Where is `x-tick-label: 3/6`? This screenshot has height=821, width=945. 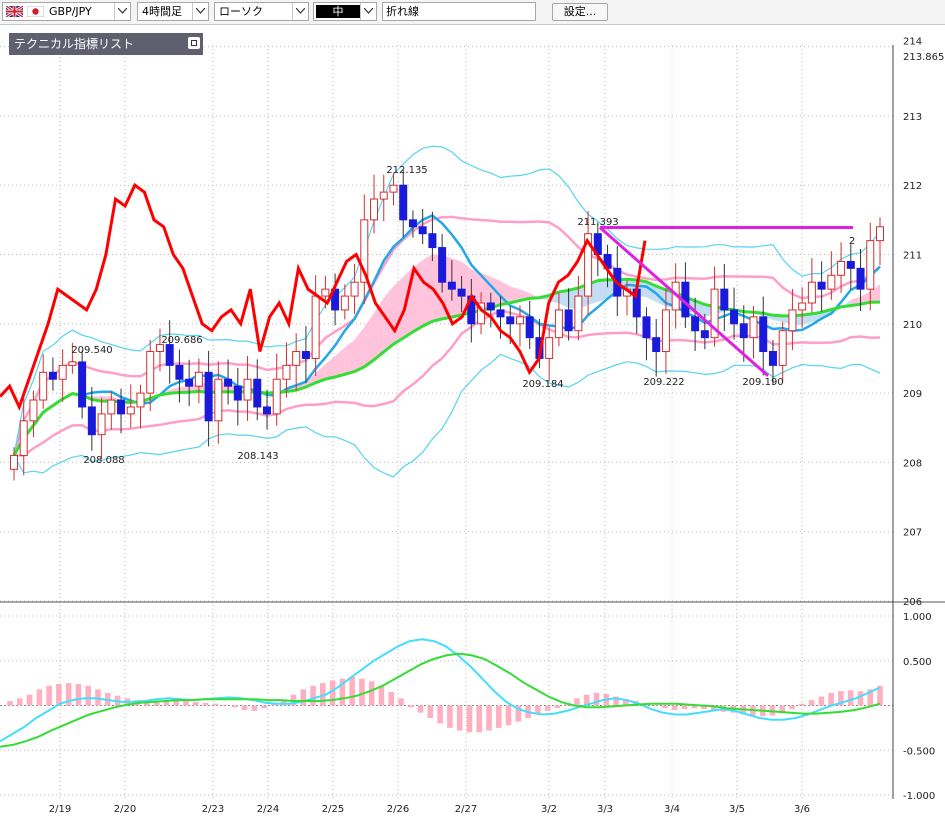
x-tick-label: 3/6 is located at coordinates (802, 809).